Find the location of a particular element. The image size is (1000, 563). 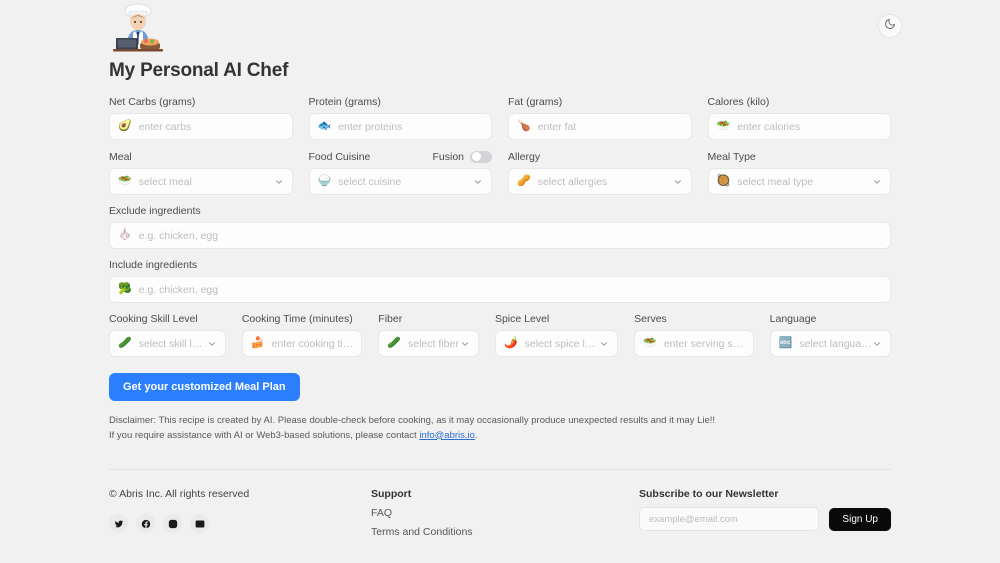

field-meal: Meal 🥗 select meal is located at coordinates (201, 172).